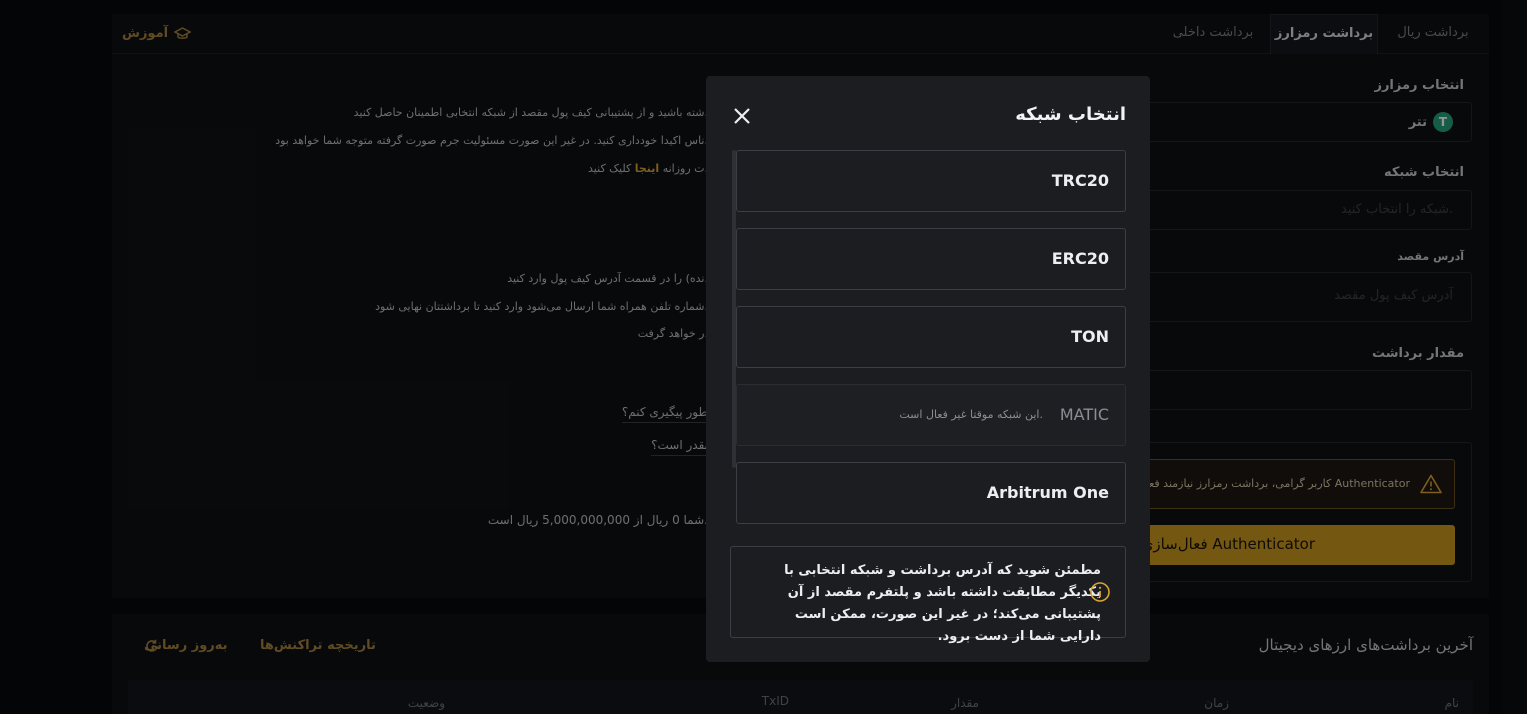 Image resolution: width=1527 pixels, height=714 pixels. Describe the element at coordinates (971, 414) in the screenshot. I see `network-disabled-note: این شبکه موقتا غیر فعال است.` at that location.